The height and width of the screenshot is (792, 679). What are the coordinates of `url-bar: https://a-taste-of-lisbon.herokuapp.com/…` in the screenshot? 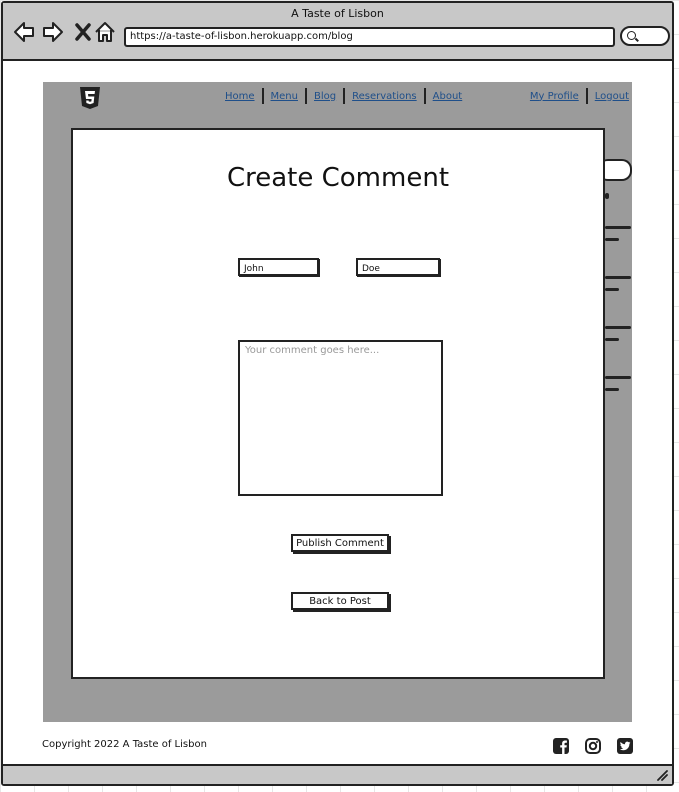 It's located at (369, 37).